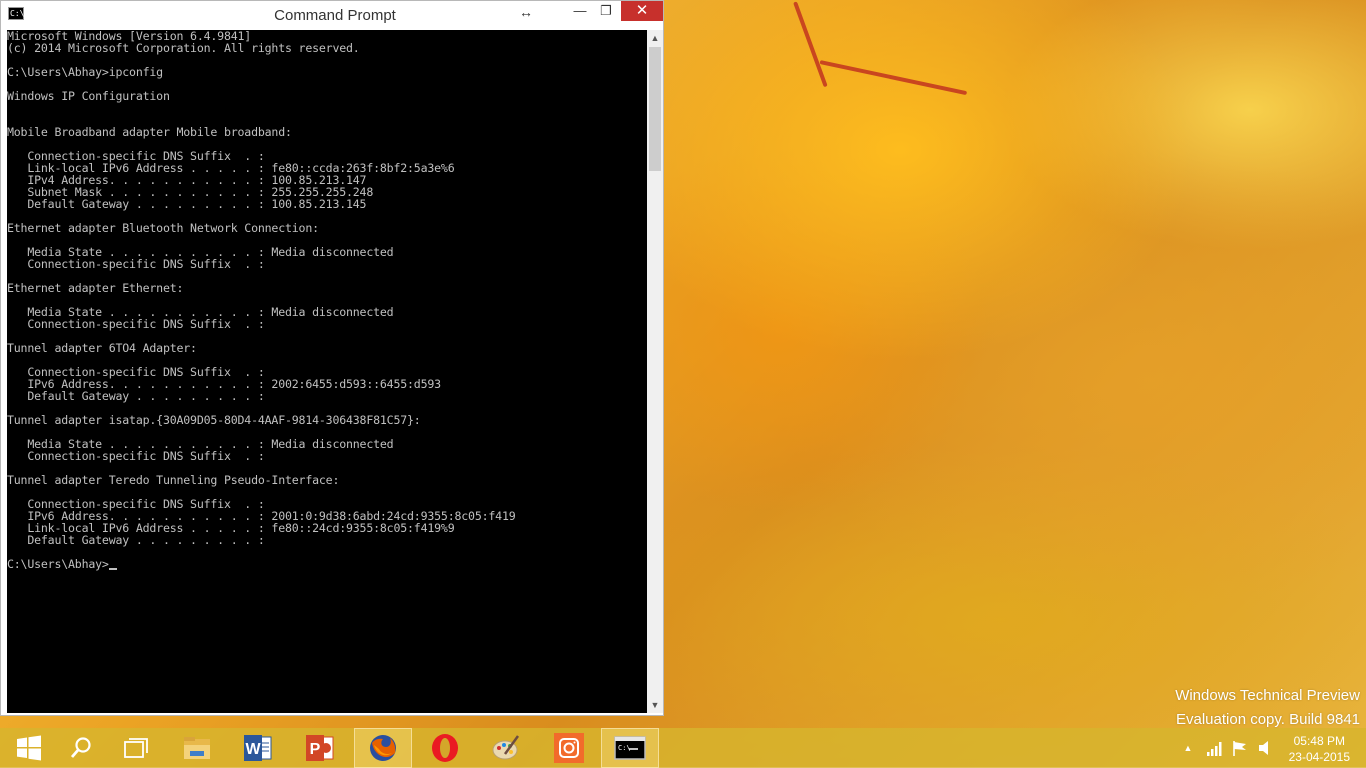 The width and height of the screenshot is (1366, 768). I want to click on powerpoint-button: P, so click(320, 748).